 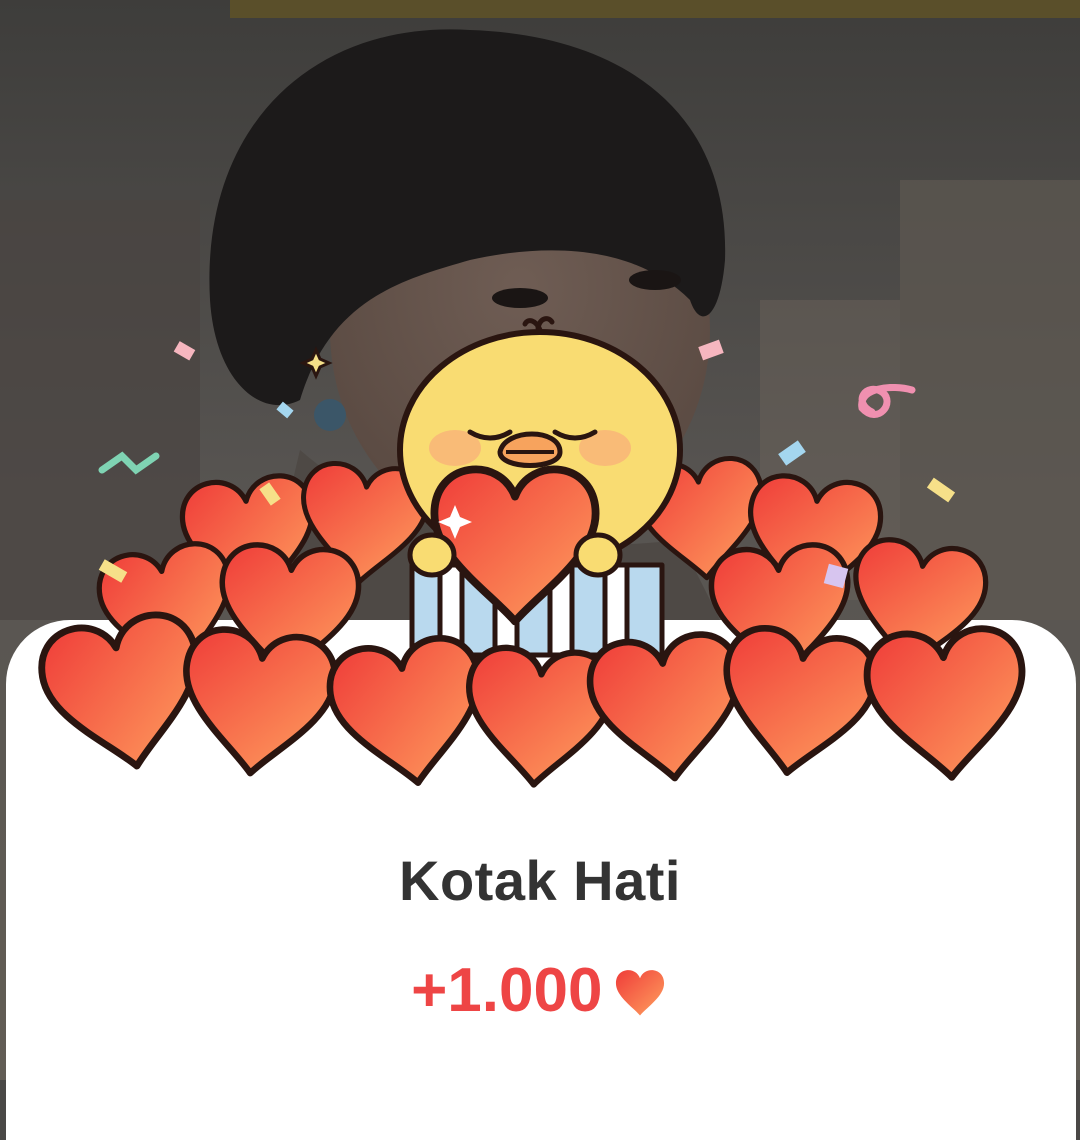 I want to click on heart-icon, so click(x=639, y=992).